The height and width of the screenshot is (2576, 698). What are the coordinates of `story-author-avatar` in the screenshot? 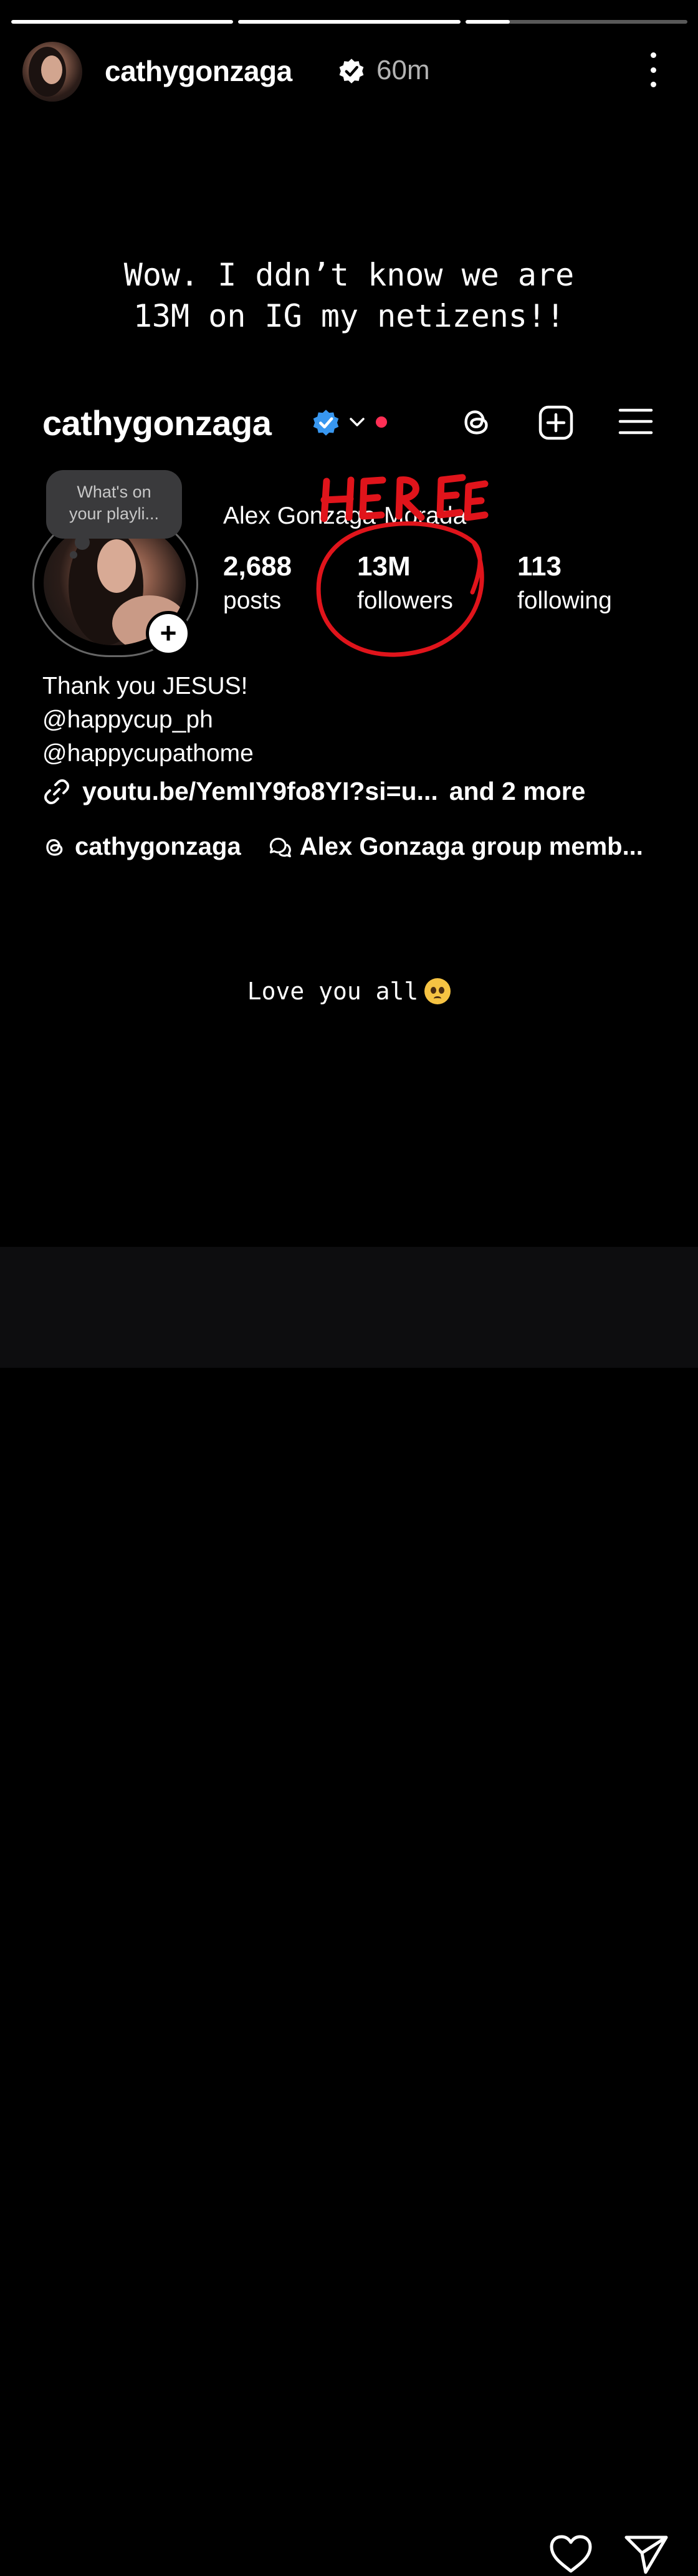 It's located at (52, 72).